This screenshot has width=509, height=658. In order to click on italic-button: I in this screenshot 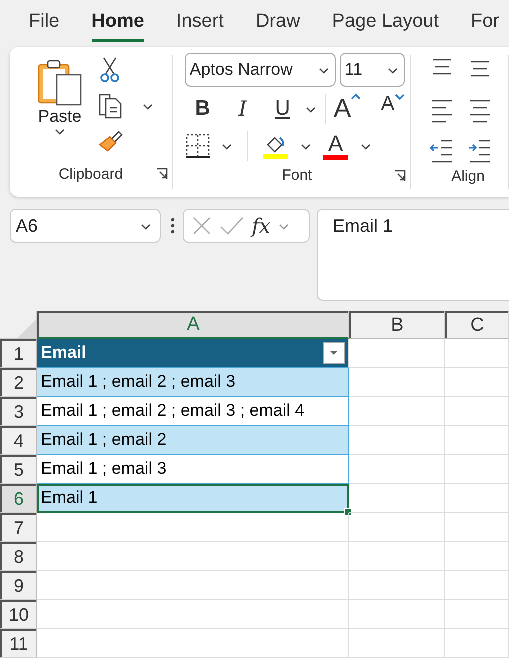, I will do `click(242, 109)`.